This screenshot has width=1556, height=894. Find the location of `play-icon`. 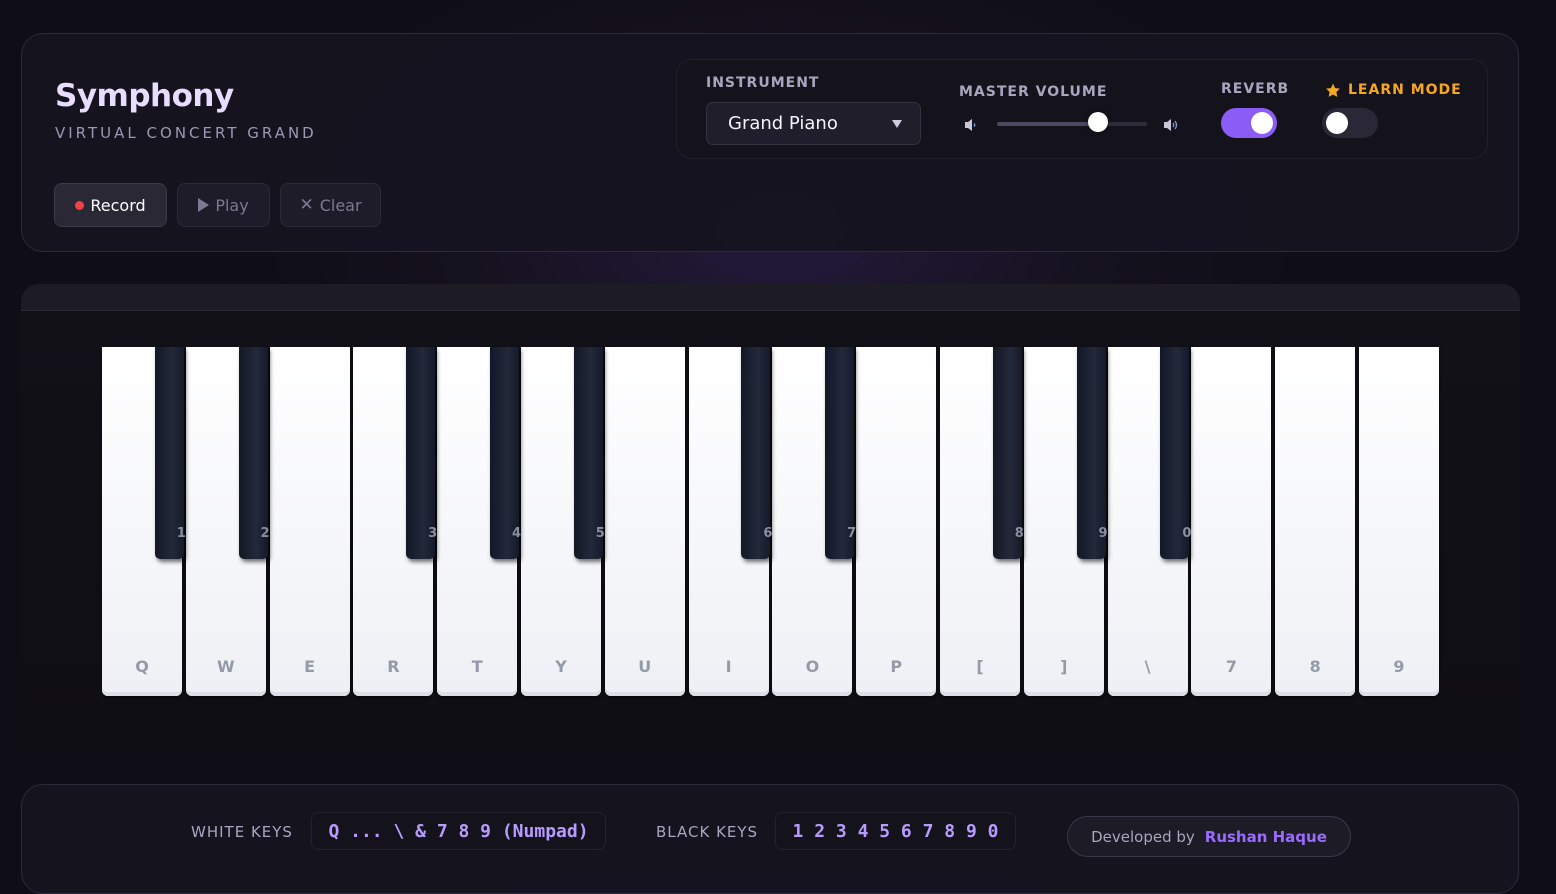

play-icon is located at coordinates (204, 205).